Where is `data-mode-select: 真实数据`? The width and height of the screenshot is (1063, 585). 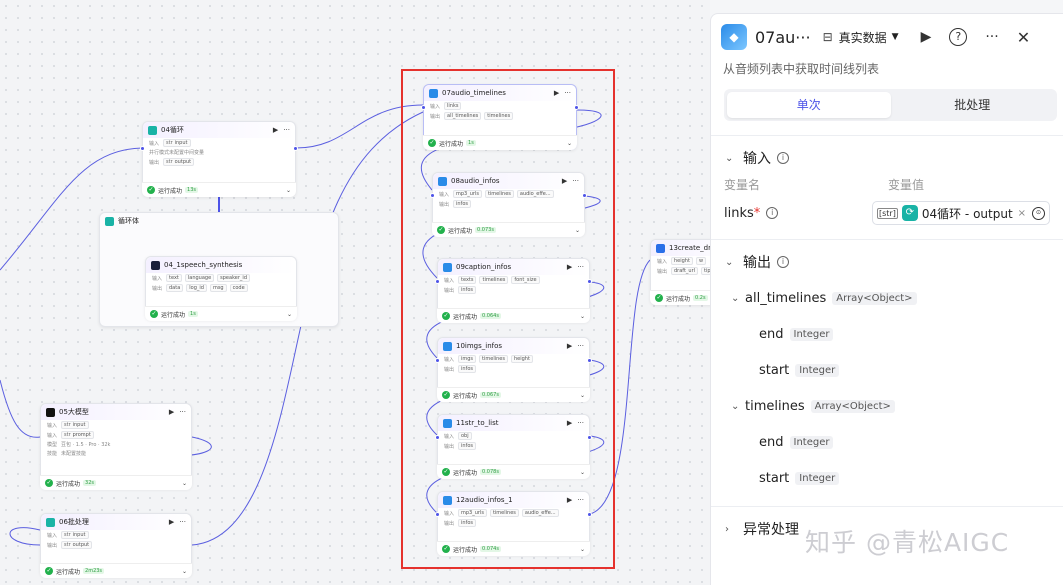
data-mode-select: 真实数据 is located at coordinates (863, 37).